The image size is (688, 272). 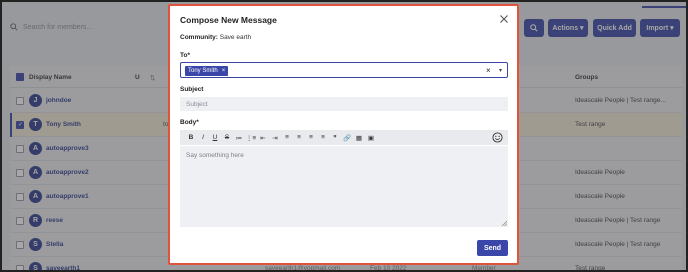 I want to click on recipient-chip: Tony Smith ×, so click(x=207, y=71).